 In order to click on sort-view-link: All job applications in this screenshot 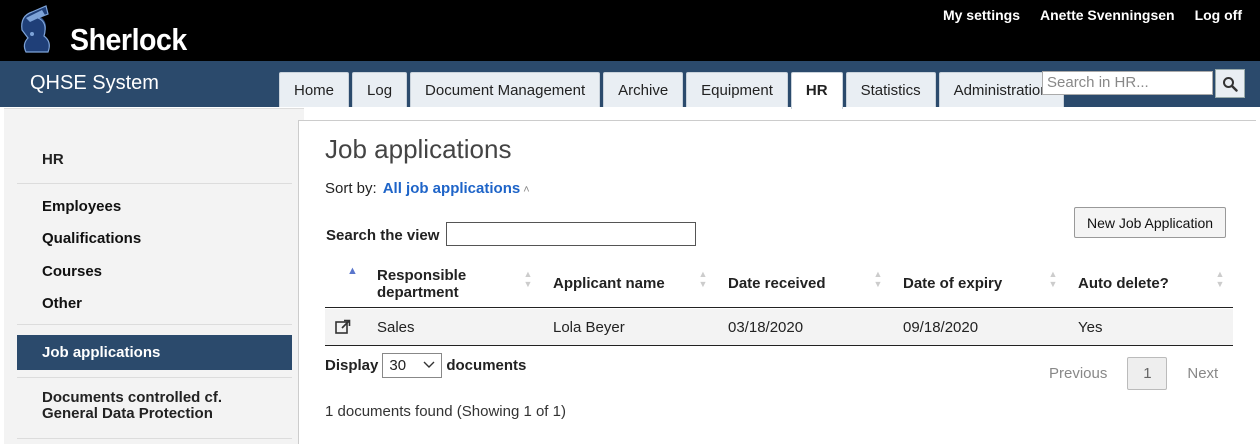, I will do `click(452, 188)`.